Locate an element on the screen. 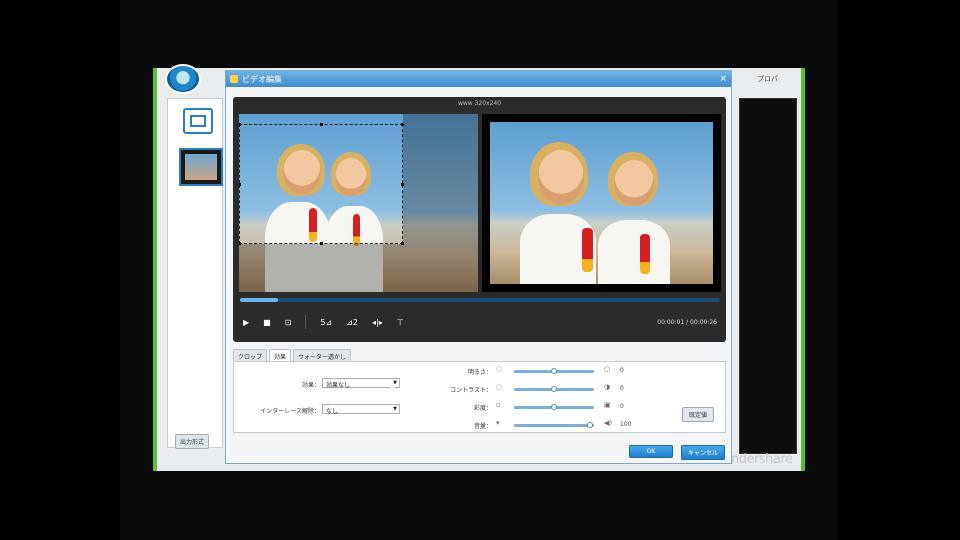  file-thumbnail-icon is located at coordinates (198, 121).